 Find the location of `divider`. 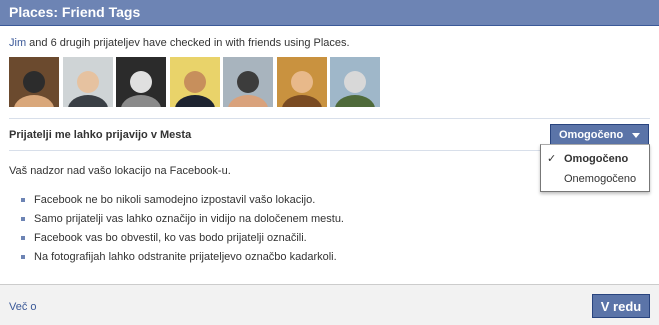

divider is located at coordinates (329, 118).